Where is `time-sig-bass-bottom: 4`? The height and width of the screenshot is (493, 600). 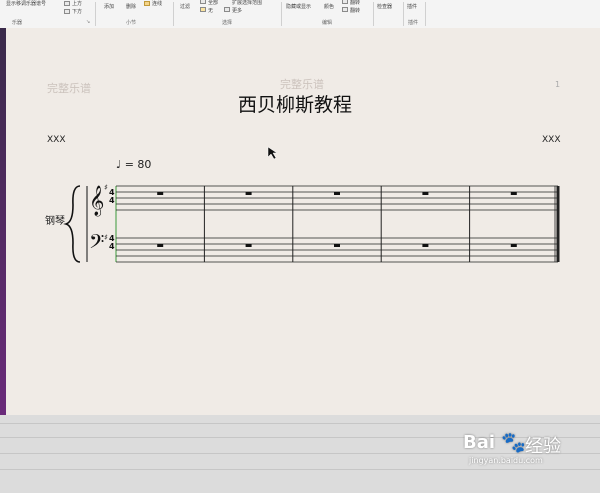
time-sig-bass-bottom: 4 is located at coordinates (112, 246).